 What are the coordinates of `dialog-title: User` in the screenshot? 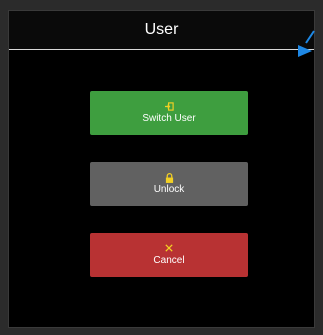 It's located at (161, 29).